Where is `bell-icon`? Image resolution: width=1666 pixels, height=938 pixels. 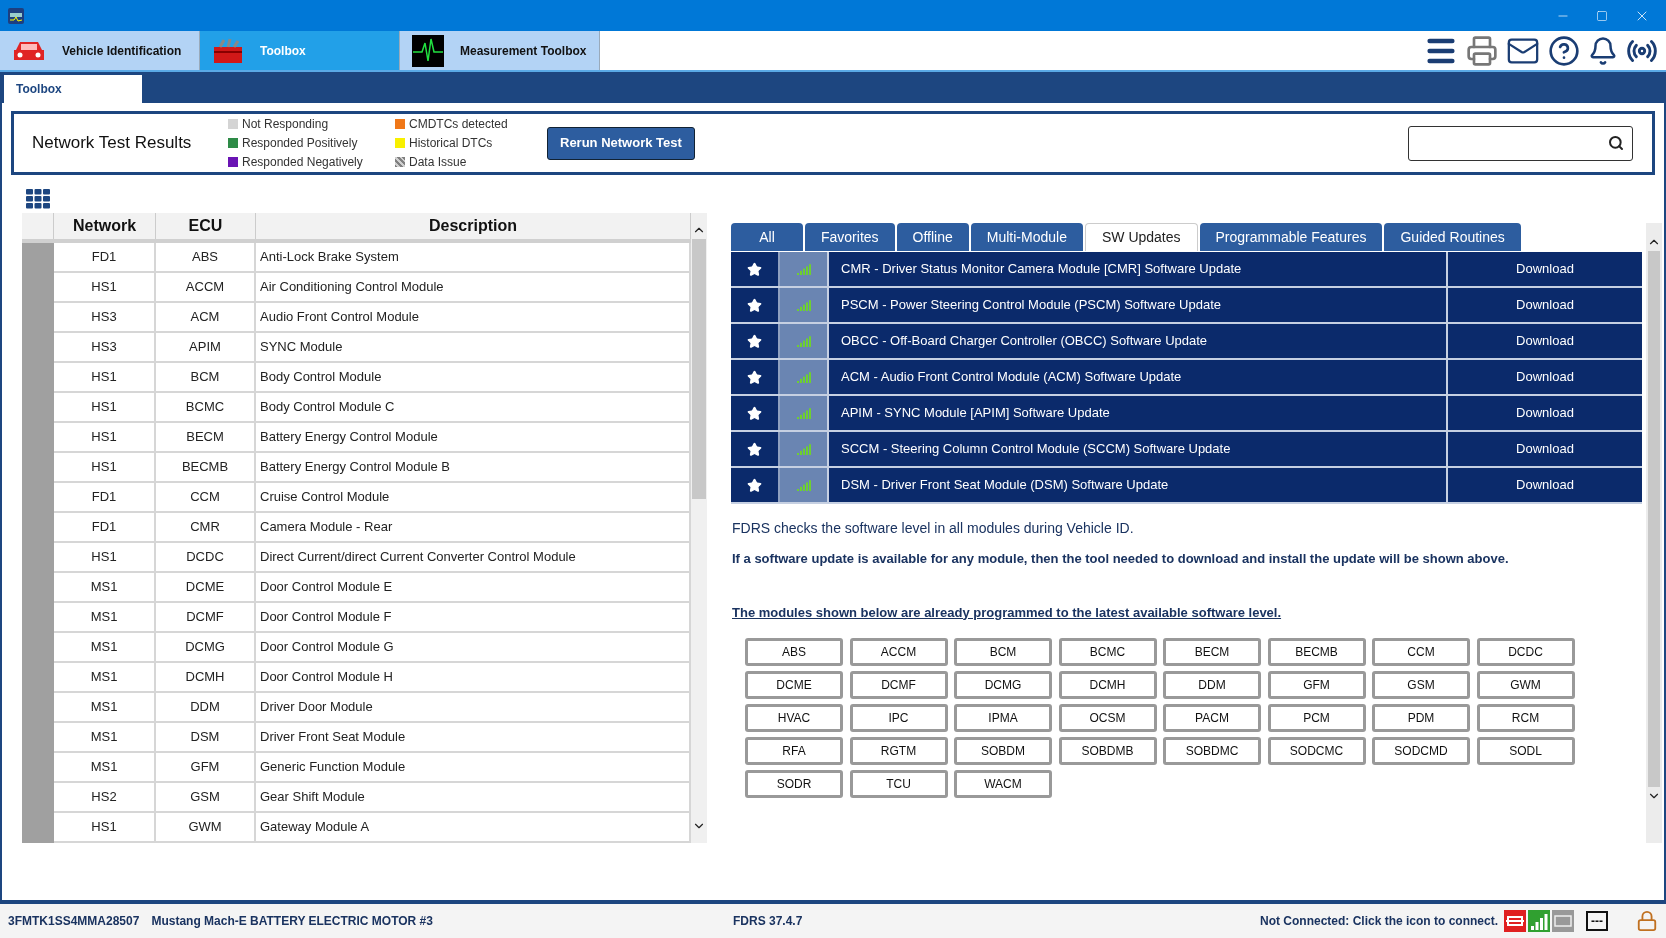
bell-icon is located at coordinates (1603, 50).